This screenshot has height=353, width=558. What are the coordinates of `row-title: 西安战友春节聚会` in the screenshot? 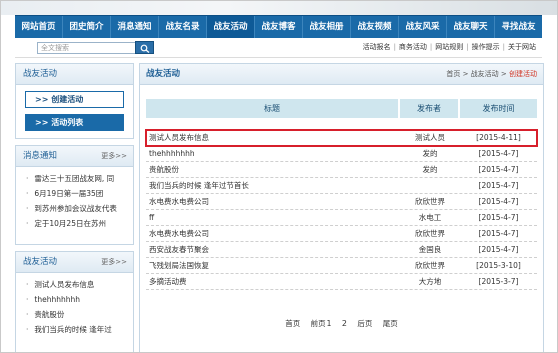 It's located at (273, 249).